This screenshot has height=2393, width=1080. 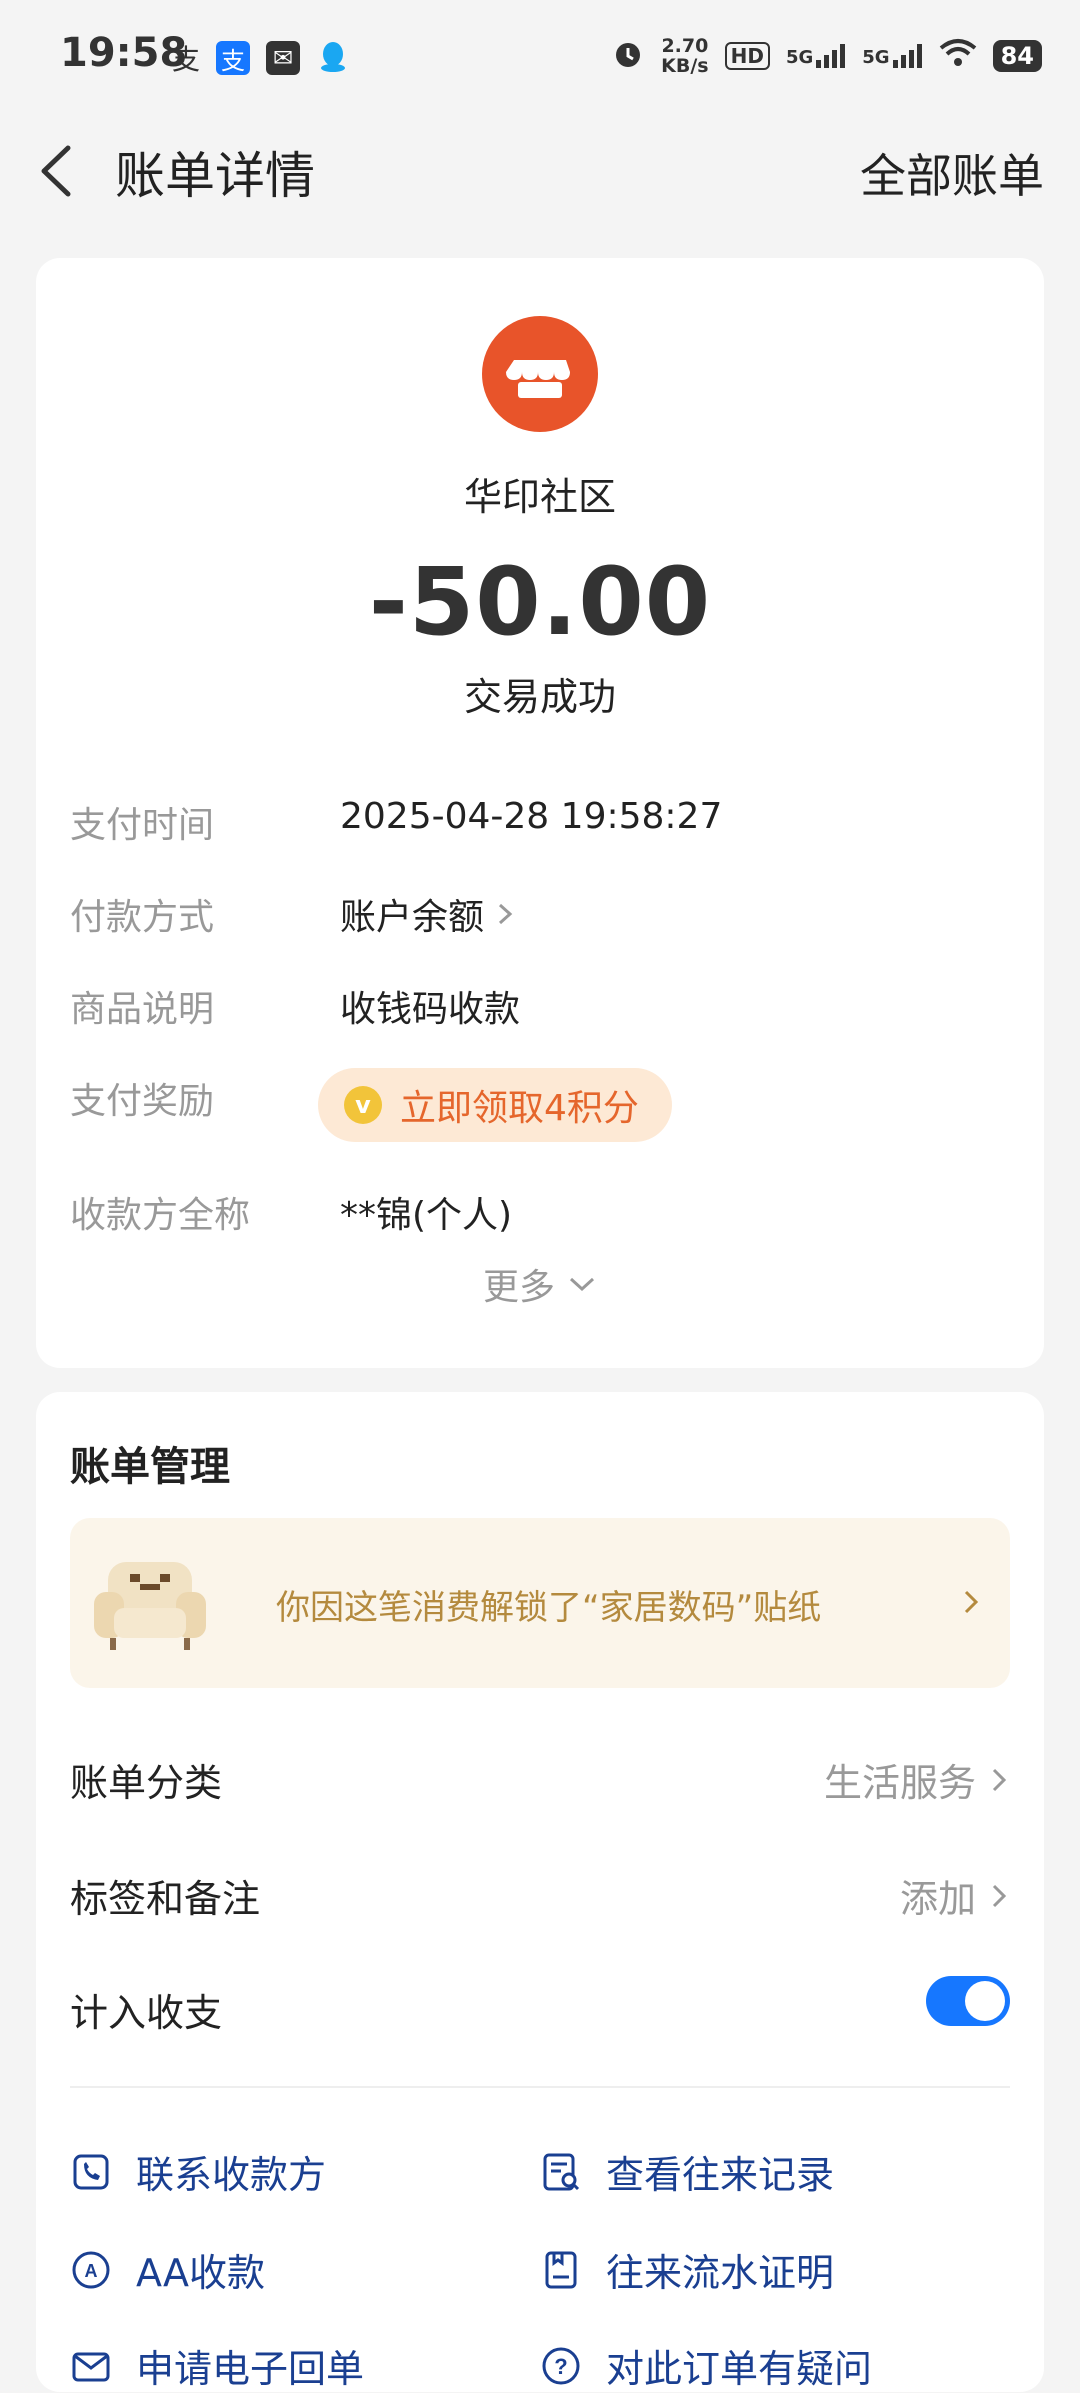 I want to click on include-in-stats-label: 计入收支, so click(x=146, y=2013).